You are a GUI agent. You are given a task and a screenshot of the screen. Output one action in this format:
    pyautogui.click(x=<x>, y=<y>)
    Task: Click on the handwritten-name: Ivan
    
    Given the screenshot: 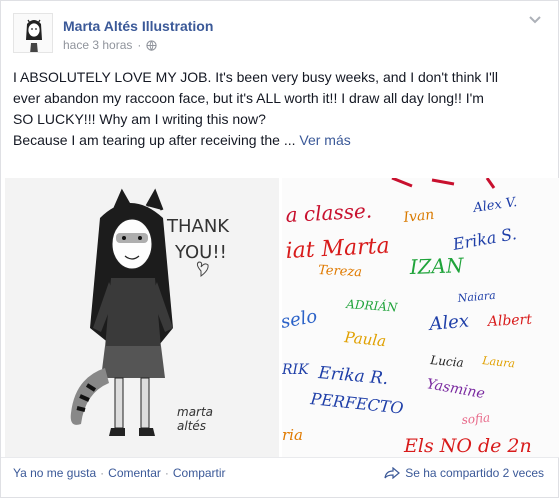 What is the action you would take?
    pyautogui.click(x=418, y=216)
    